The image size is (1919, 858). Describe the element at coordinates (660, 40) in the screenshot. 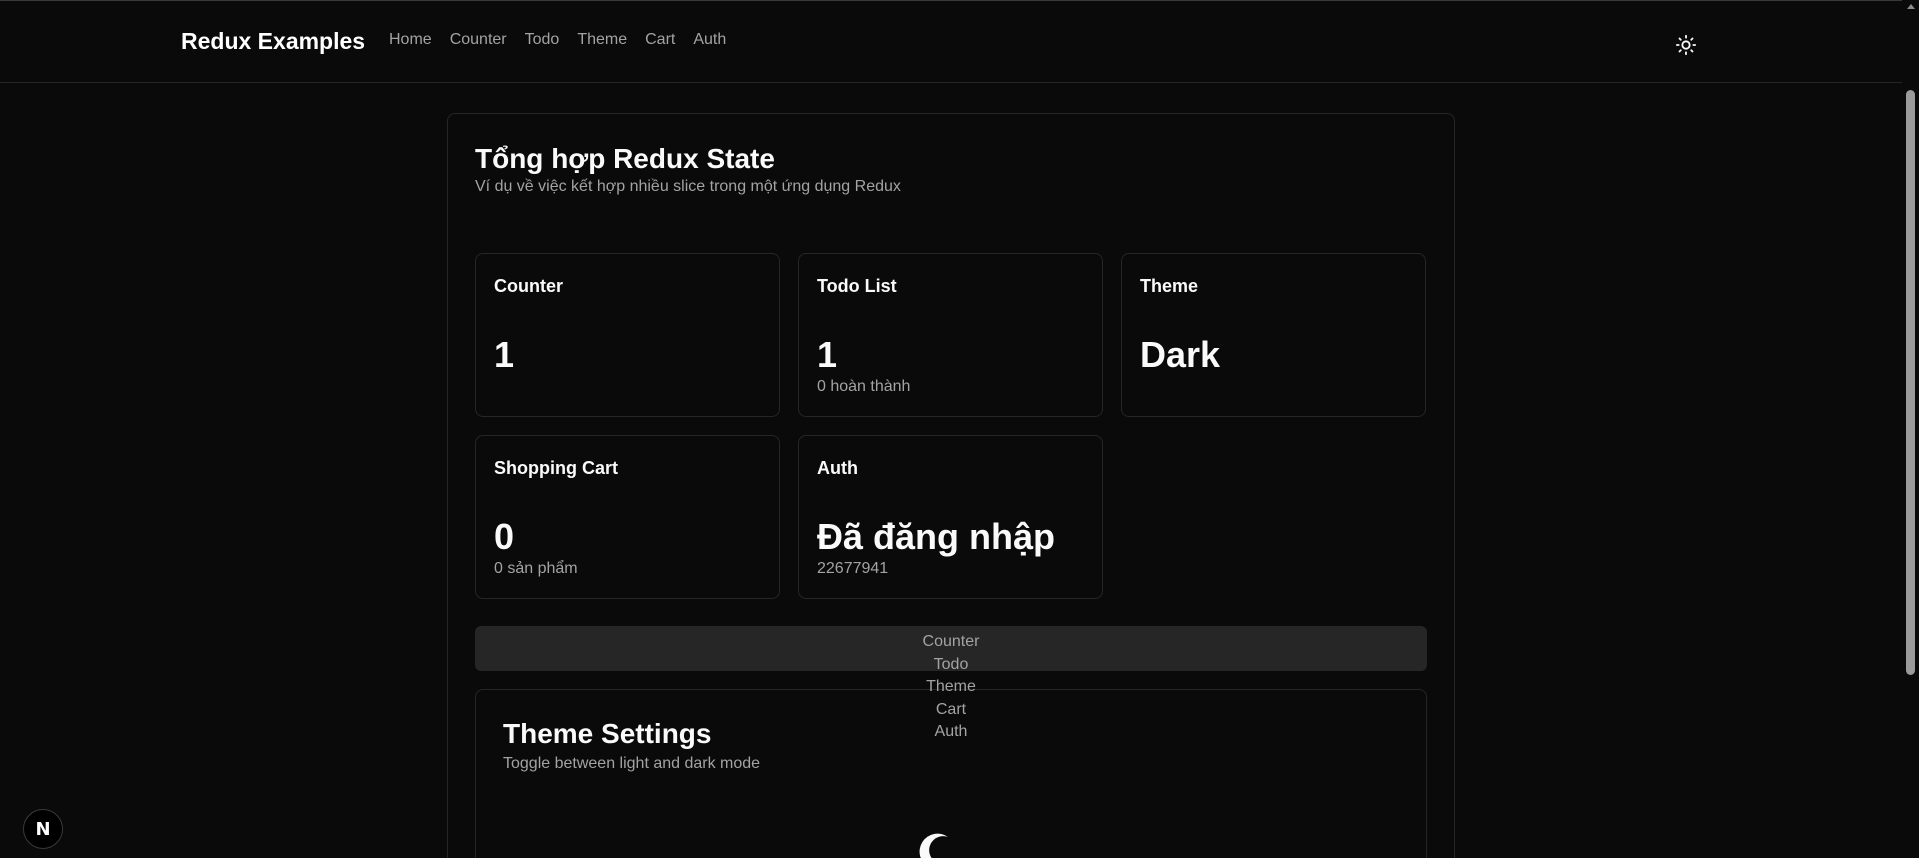

I see `nav-cart: Cart` at that location.